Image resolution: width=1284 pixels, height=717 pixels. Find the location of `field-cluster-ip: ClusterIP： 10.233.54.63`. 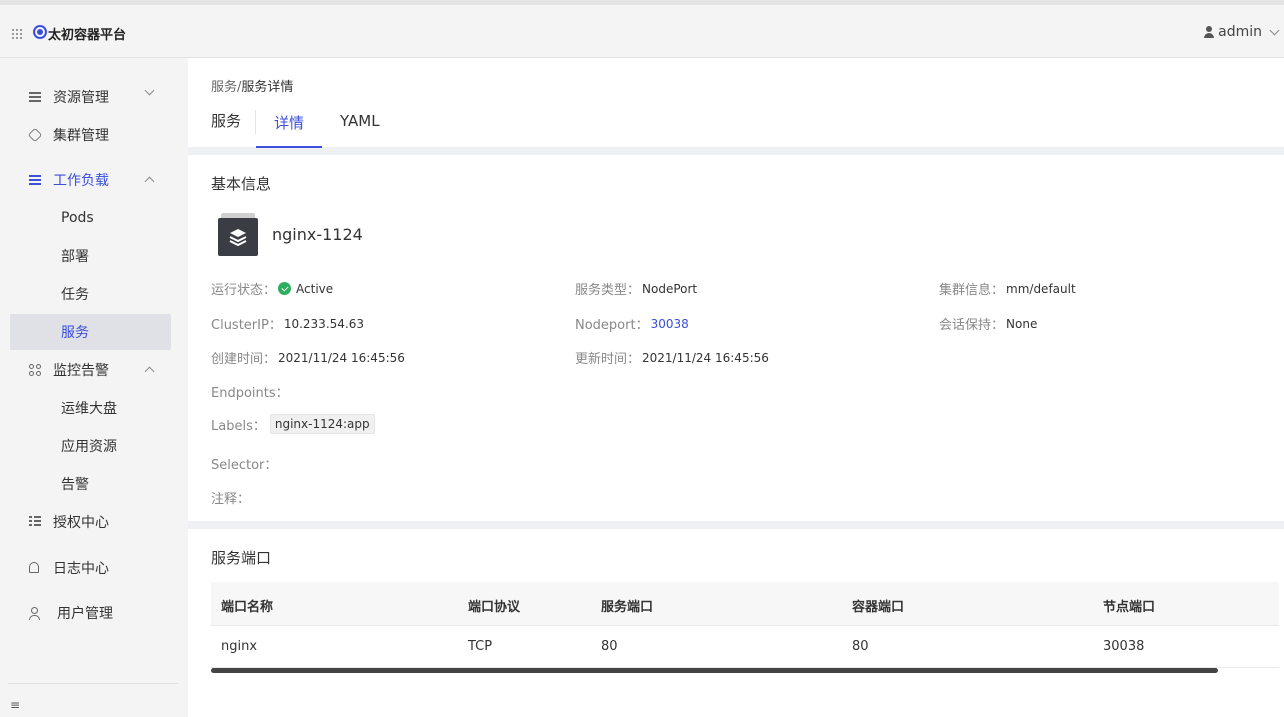

field-cluster-ip: ClusterIP： 10.233.54.63 is located at coordinates (287, 324).